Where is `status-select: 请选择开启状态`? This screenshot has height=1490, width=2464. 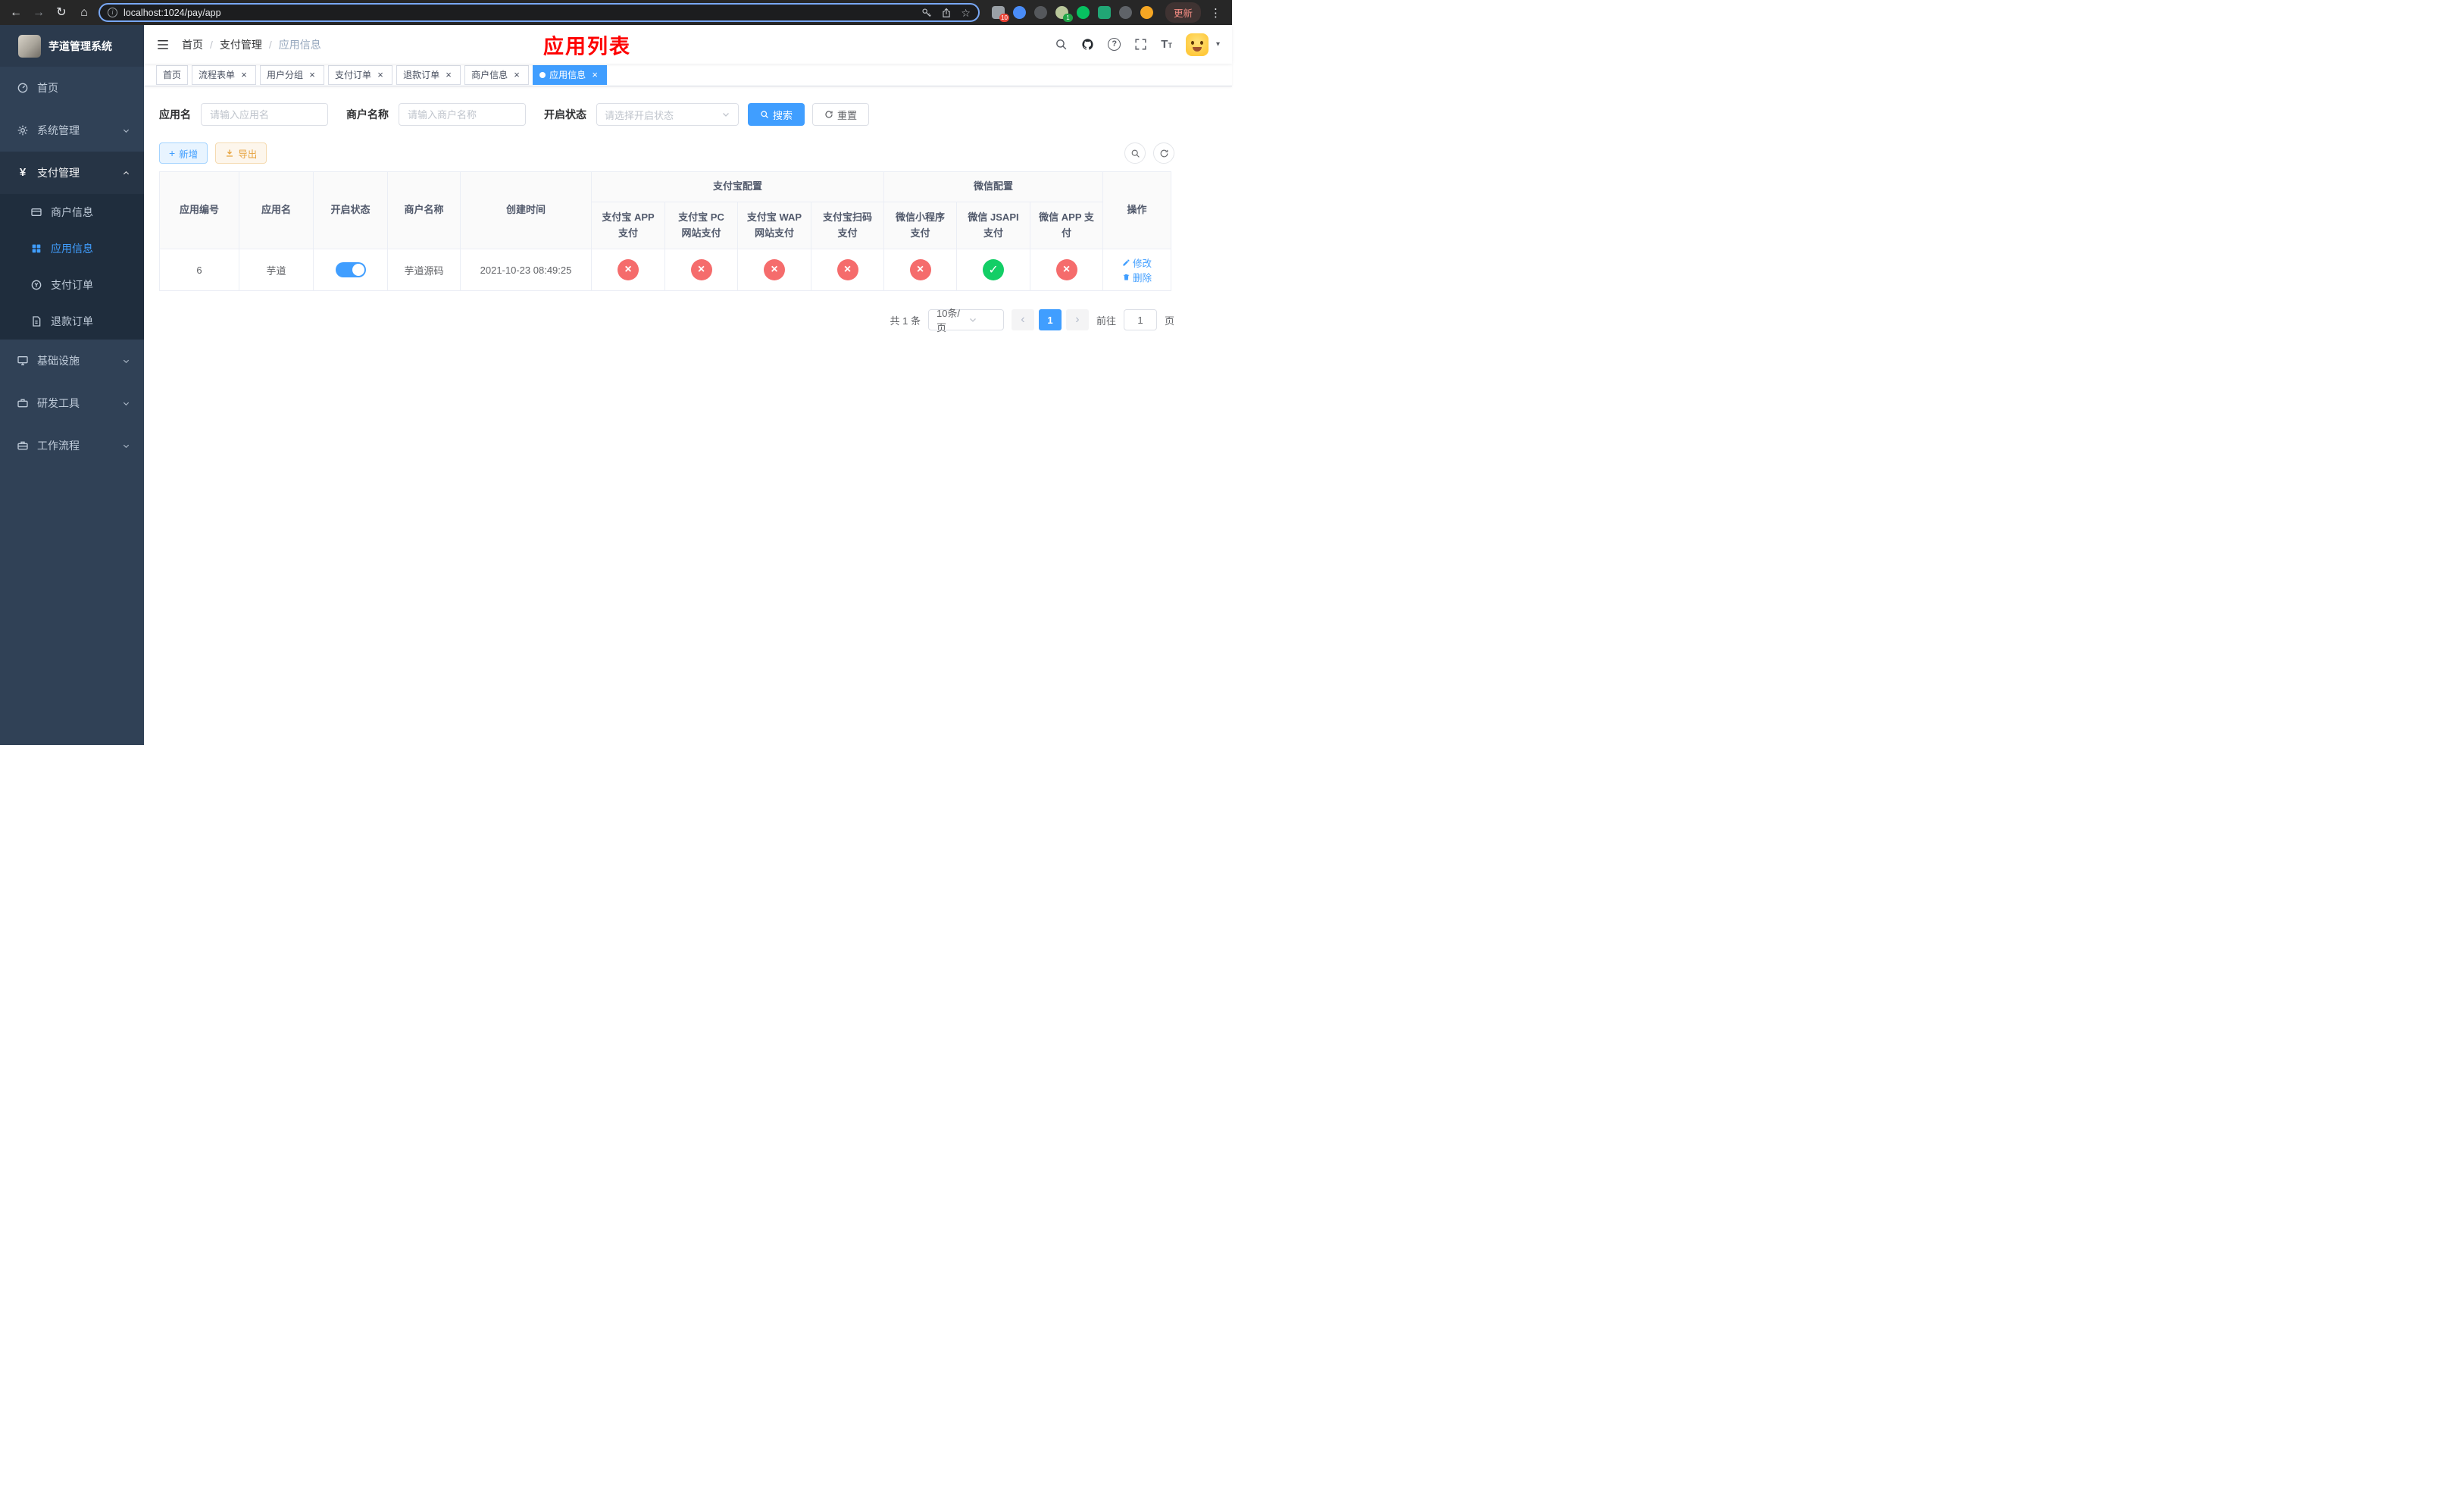
status-select: 请选择开启状态 is located at coordinates (667, 114).